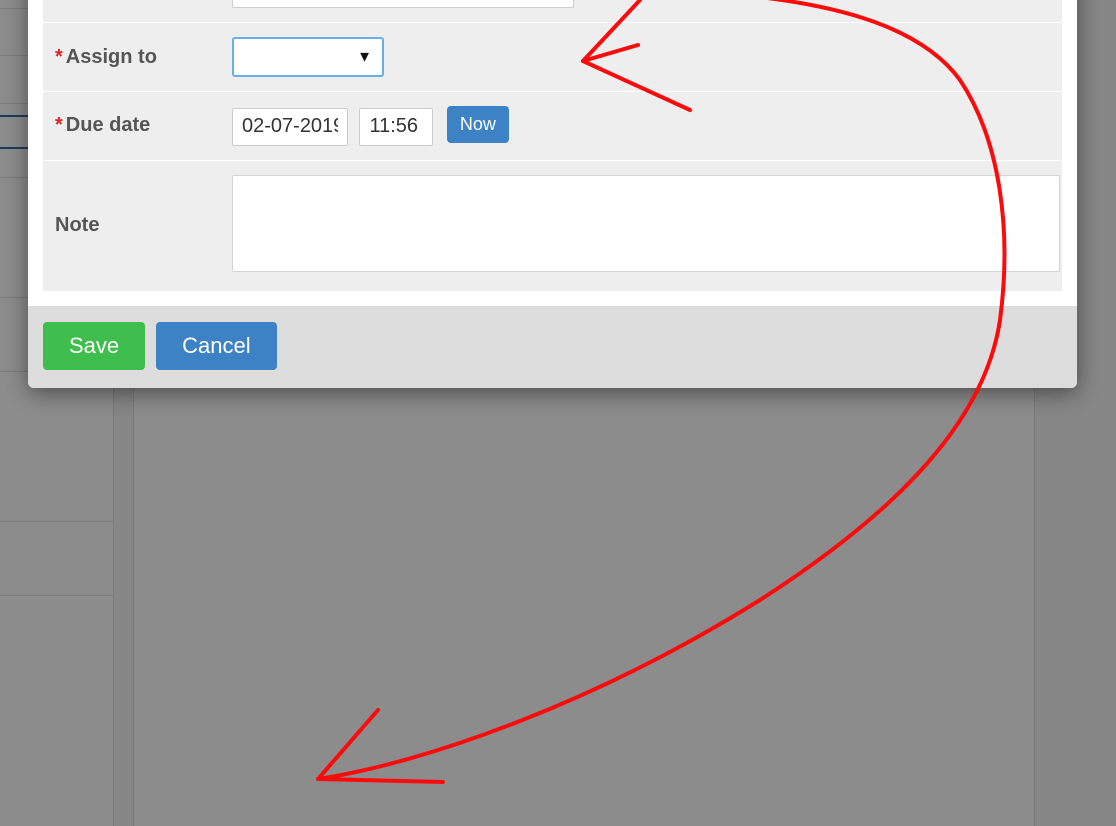 This screenshot has width=1116, height=826. What do you see at coordinates (77, 225) in the screenshot?
I see `note-label: Note` at bounding box center [77, 225].